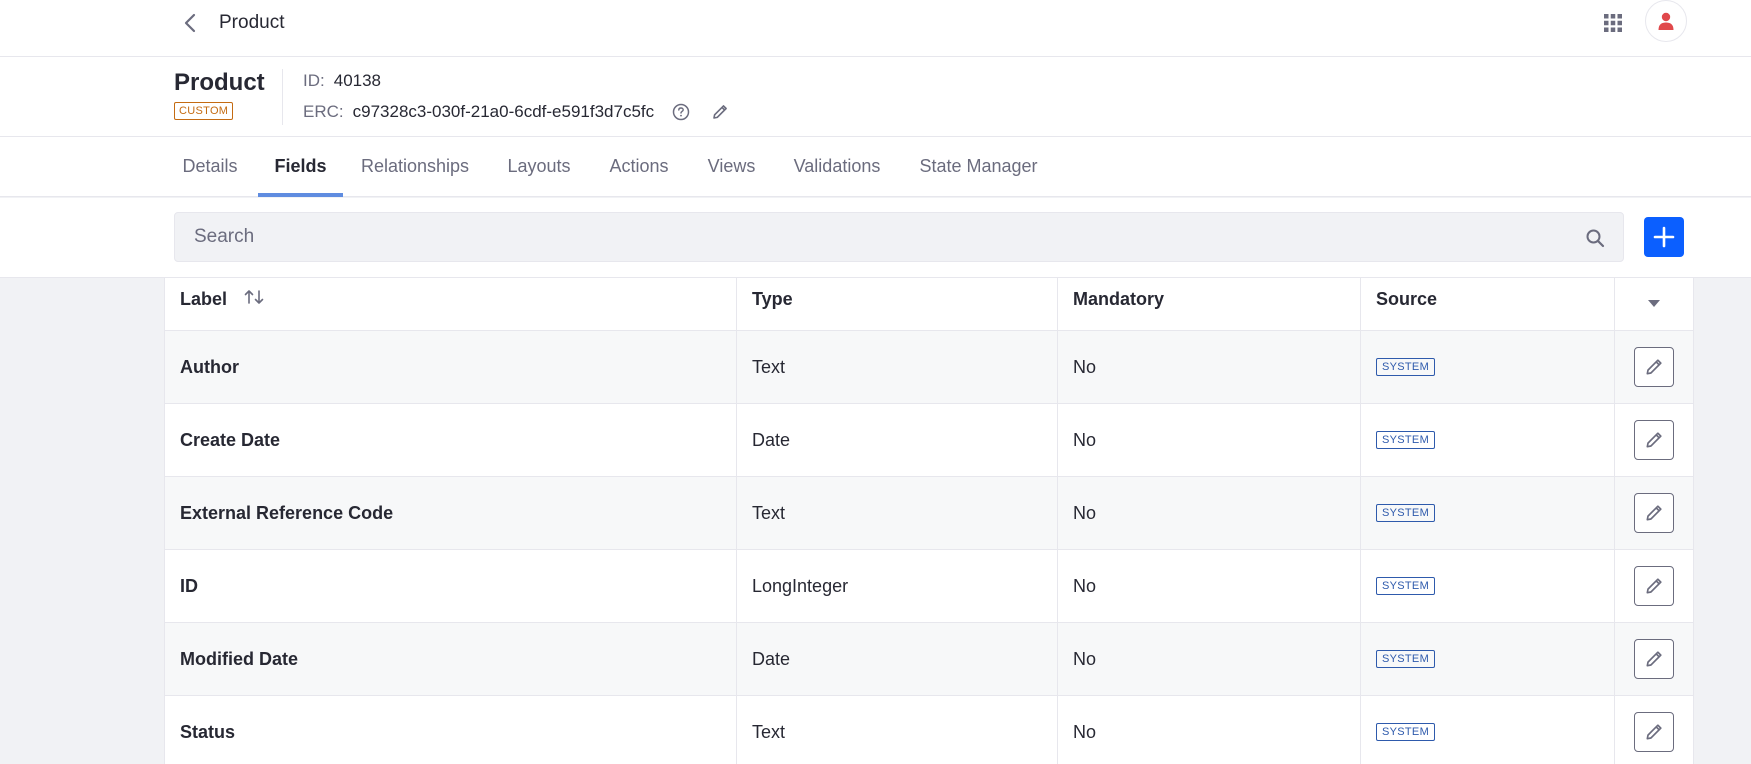 This screenshot has width=1751, height=764. I want to click on search-toolbar, so click(875, 238).